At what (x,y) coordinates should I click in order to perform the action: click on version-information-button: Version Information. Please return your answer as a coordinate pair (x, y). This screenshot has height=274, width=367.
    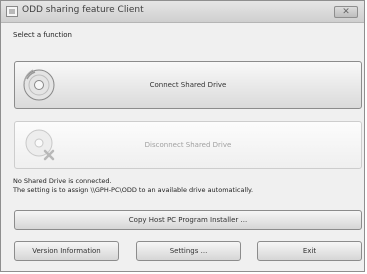
    Looking at the image, I should click on (66, 251).